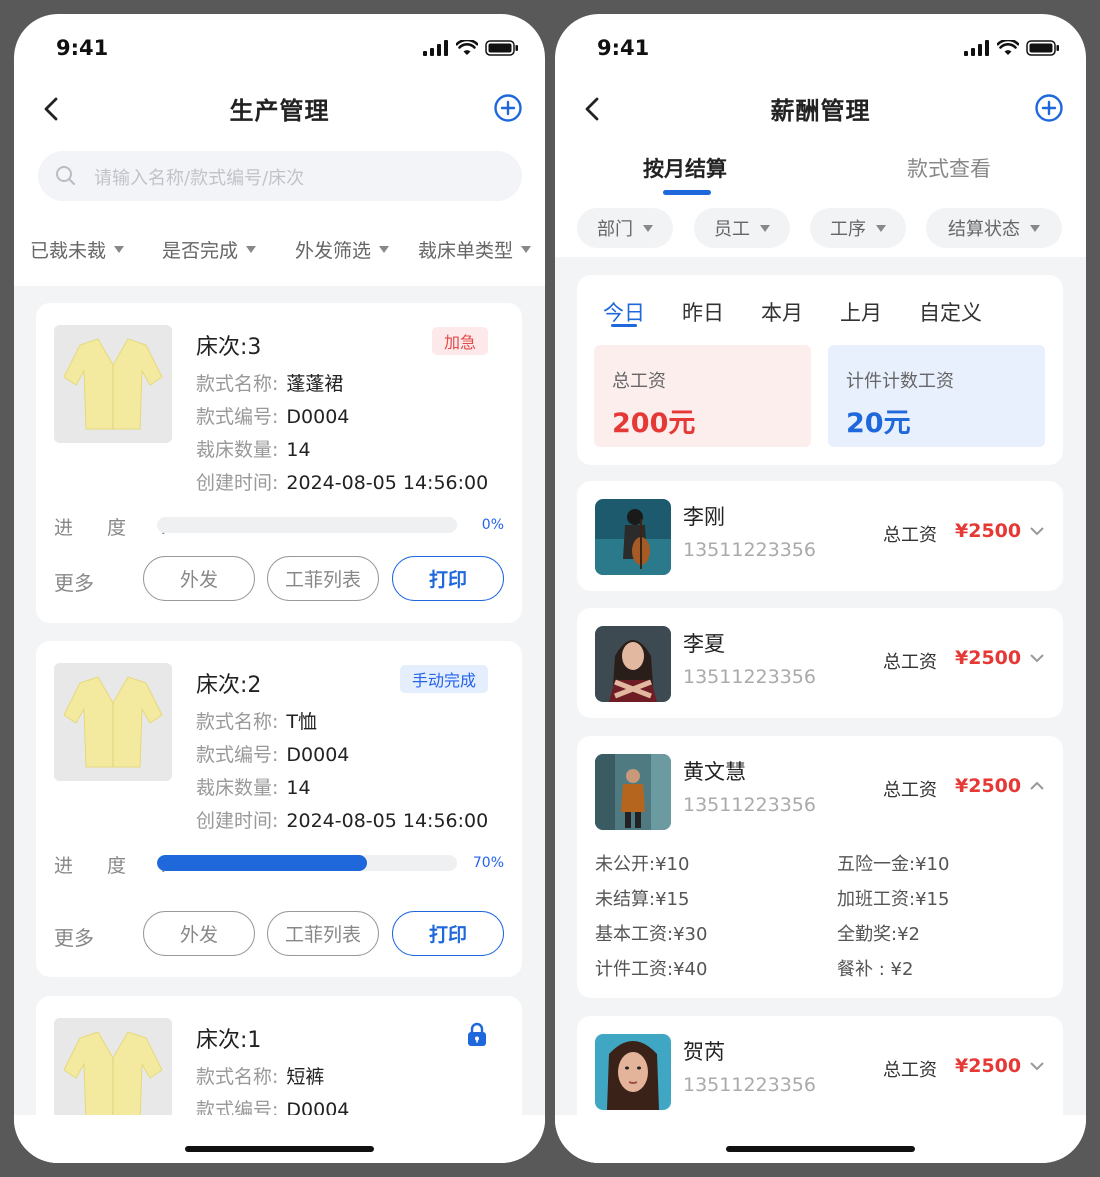  I want to click on employee-name: 李刚, so click(704, 517).